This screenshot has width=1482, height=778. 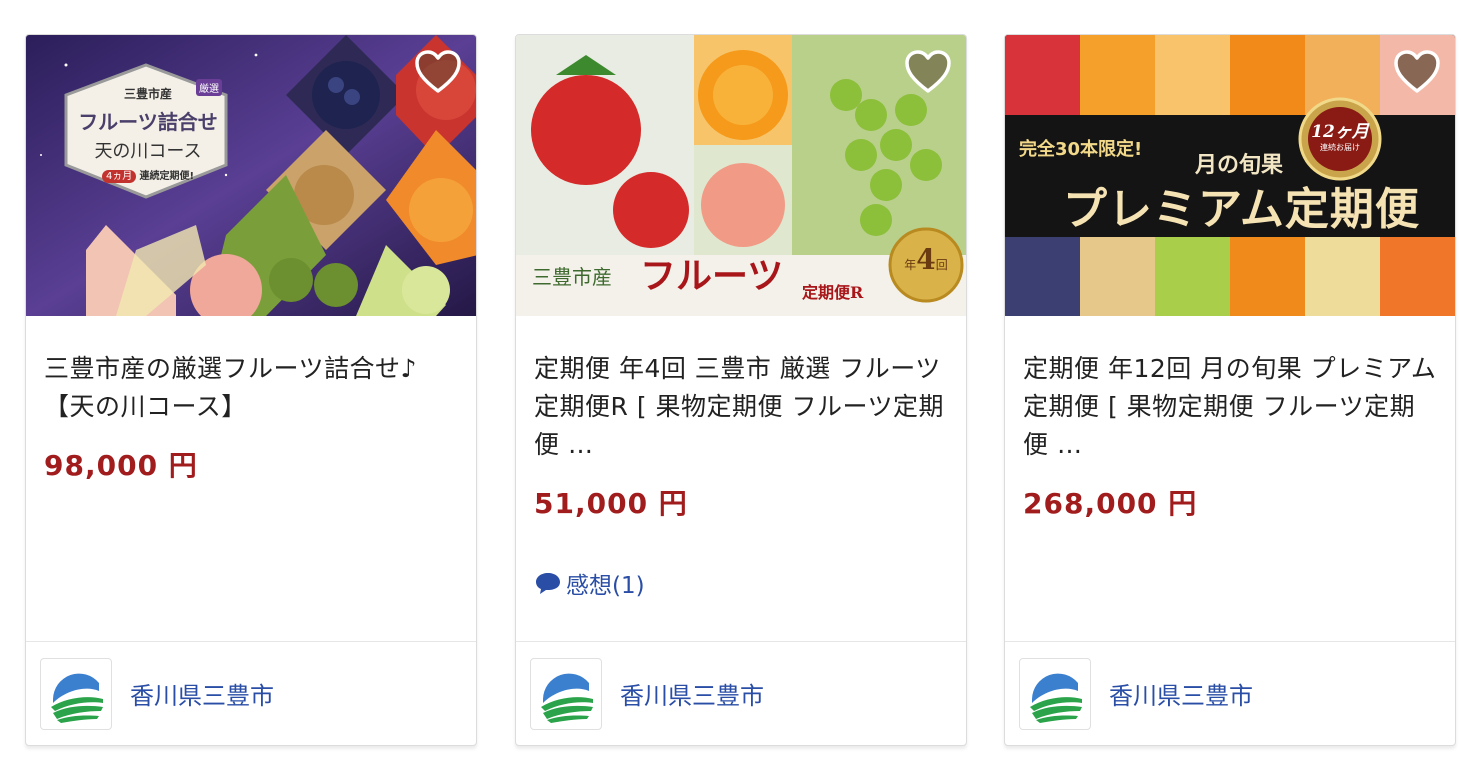 What do you see at coordinates (712, 276) in the screenshot?
I see `image-main-text: フルーツ` at bounding box center [712, 276].